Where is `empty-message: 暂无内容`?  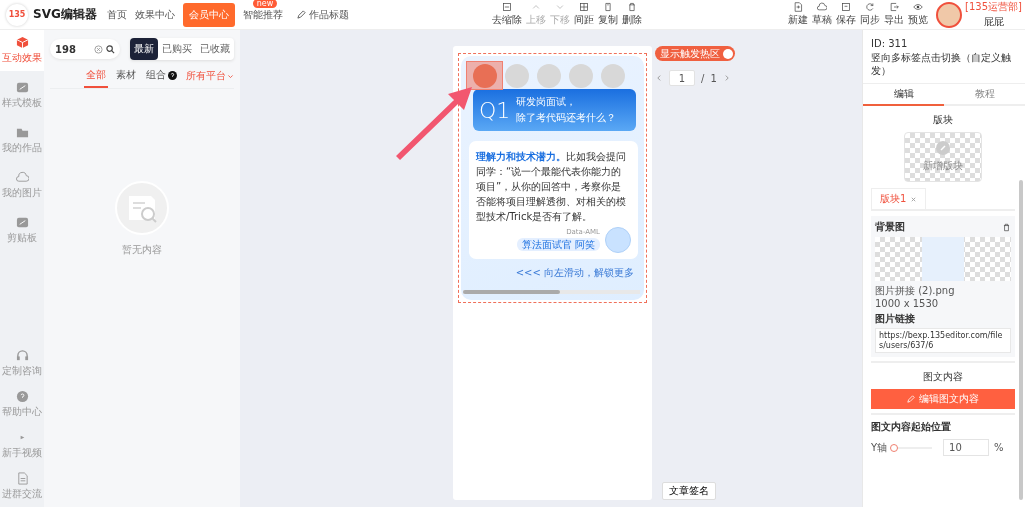 empty-message: 暂无内容 is located at coordinates (142, 250).